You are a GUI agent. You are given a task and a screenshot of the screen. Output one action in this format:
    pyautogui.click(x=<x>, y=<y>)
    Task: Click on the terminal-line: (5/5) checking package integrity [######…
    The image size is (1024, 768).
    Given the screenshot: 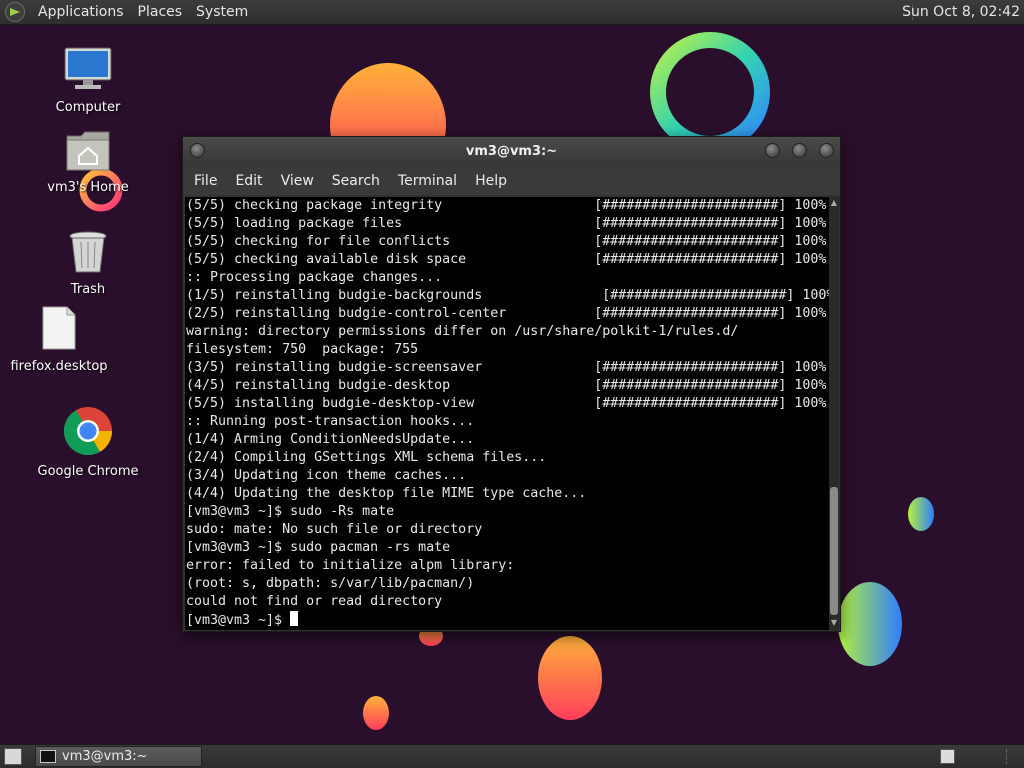 What is the action you would take?
    pyautogui.click(x=506, y=205)
    